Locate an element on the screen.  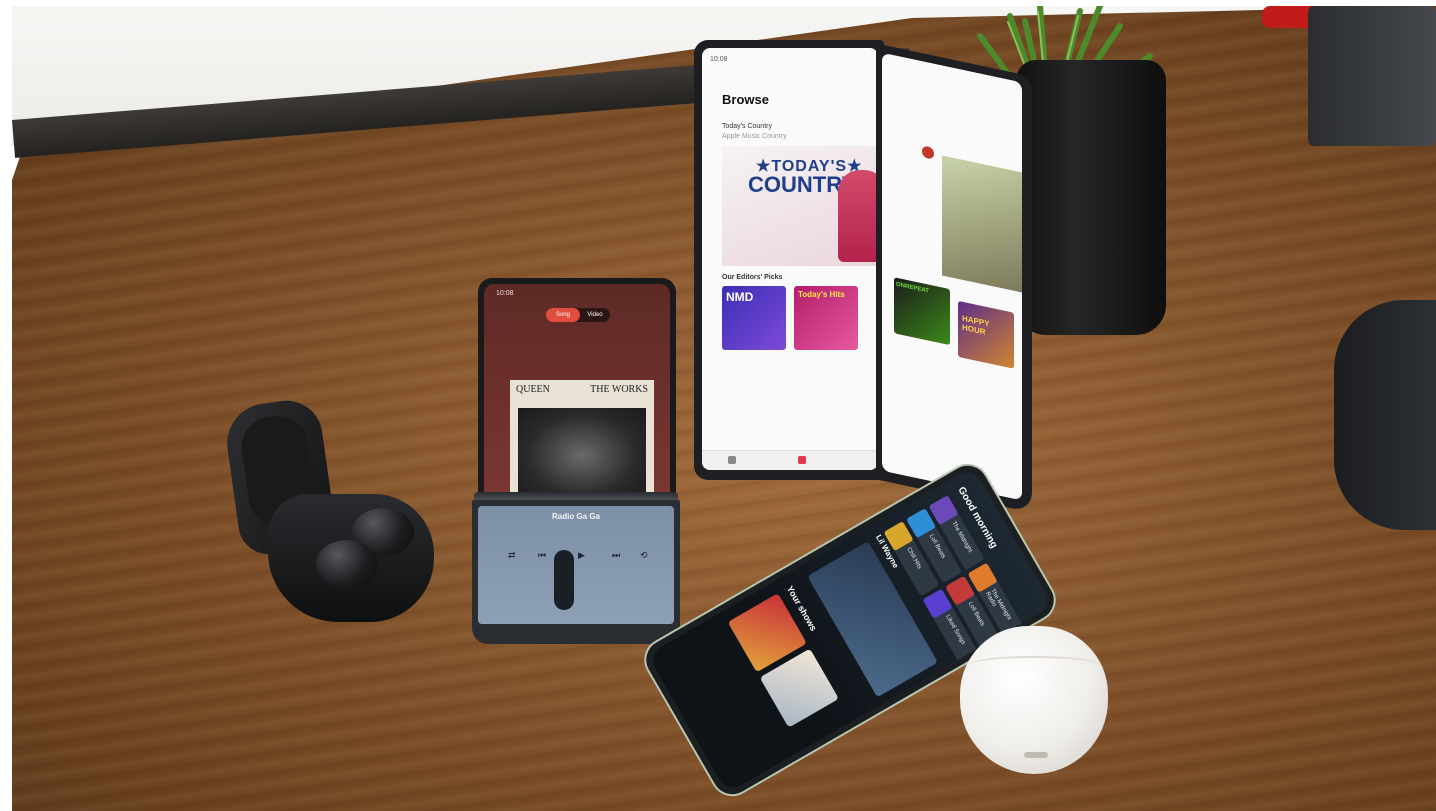
song-video-toggle: Song Video is located at coordinates (578, 315).